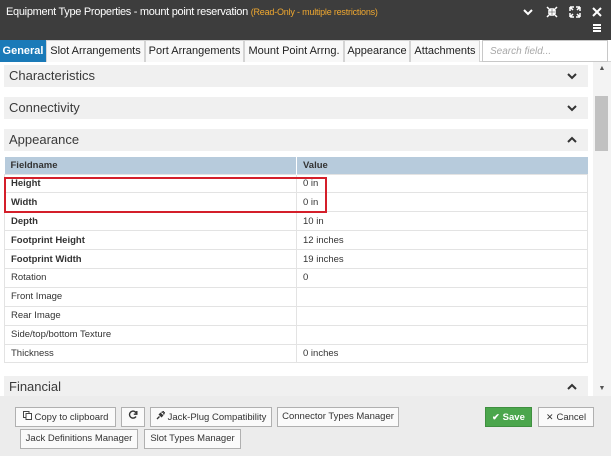 The width and height of the screenshot is (611, 456). What do you see at coordinates (377, 51) in the screenshot?
I see `tab-appearance: Appearance` at bounding box center [377, 51].